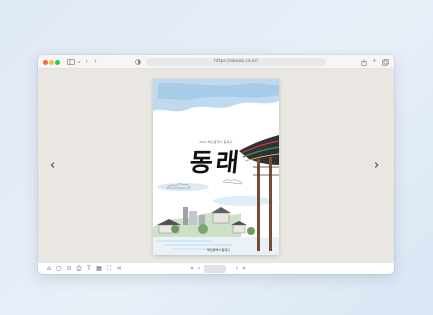  I want to click on previous-page-arrow: ‹, so click(52, 166).